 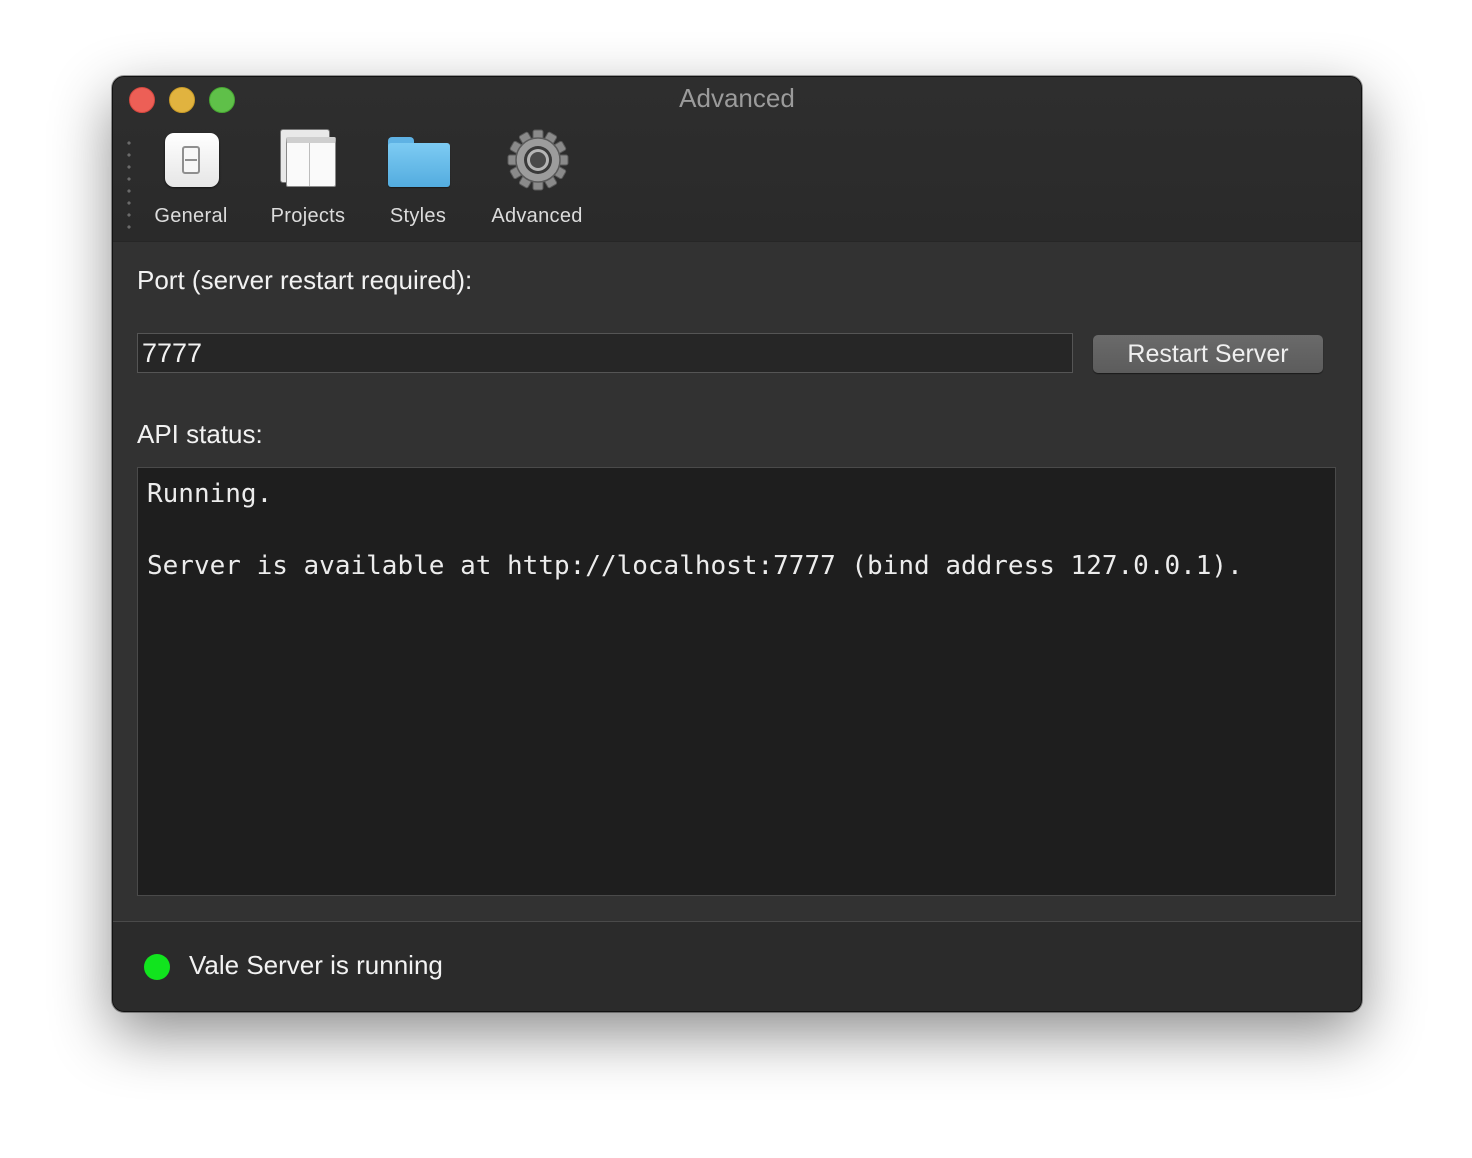 What do you see at coordinates (418, 216) in the screenshot?
I see `toolbar-item-label: Styles` at bounding box center [418, 216].